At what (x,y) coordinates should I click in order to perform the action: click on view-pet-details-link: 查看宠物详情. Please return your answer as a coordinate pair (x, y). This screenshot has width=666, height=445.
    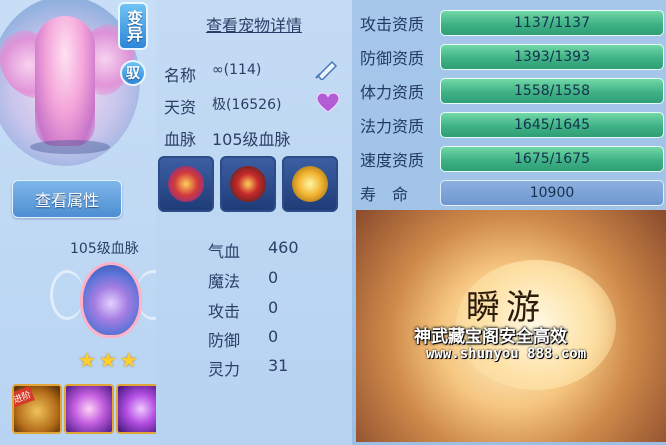
    Looking at the image, I should click on (254, 24).